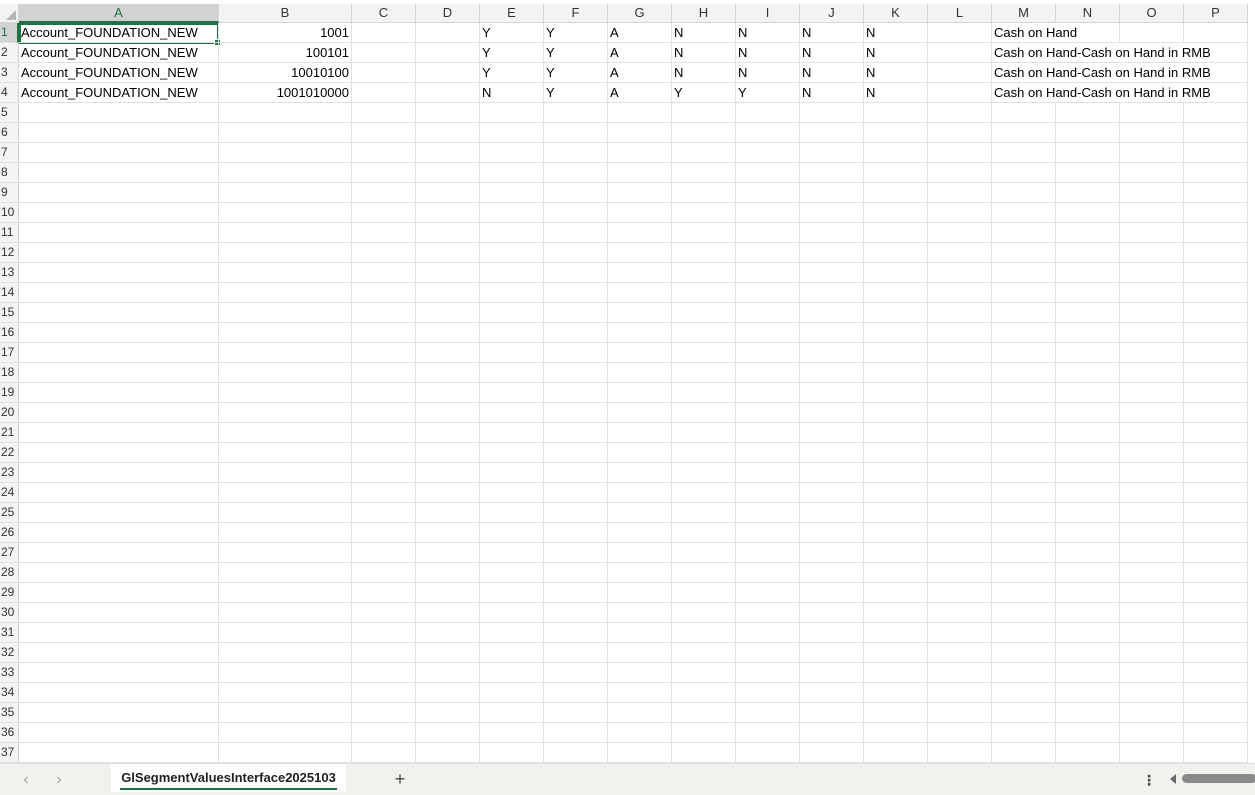 This screenshot has width=1255, height=795. Describe the element at coordinates (9, 753) in the screenshot. I see `row-header-37: 37` at that location.